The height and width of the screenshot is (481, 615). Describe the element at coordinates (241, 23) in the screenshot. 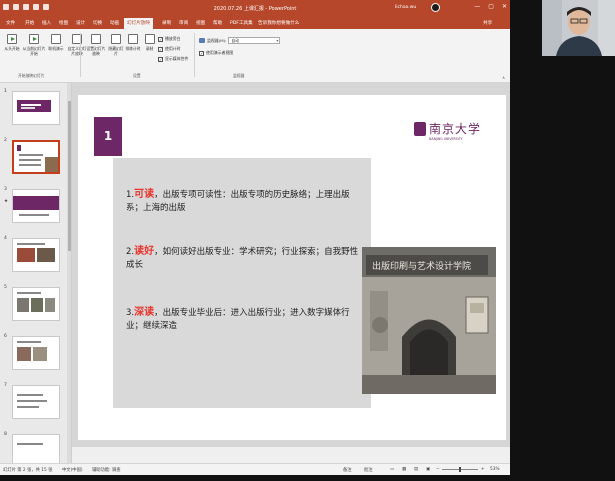

I see `tab-pdf-tools: PDF工具集` at that location.